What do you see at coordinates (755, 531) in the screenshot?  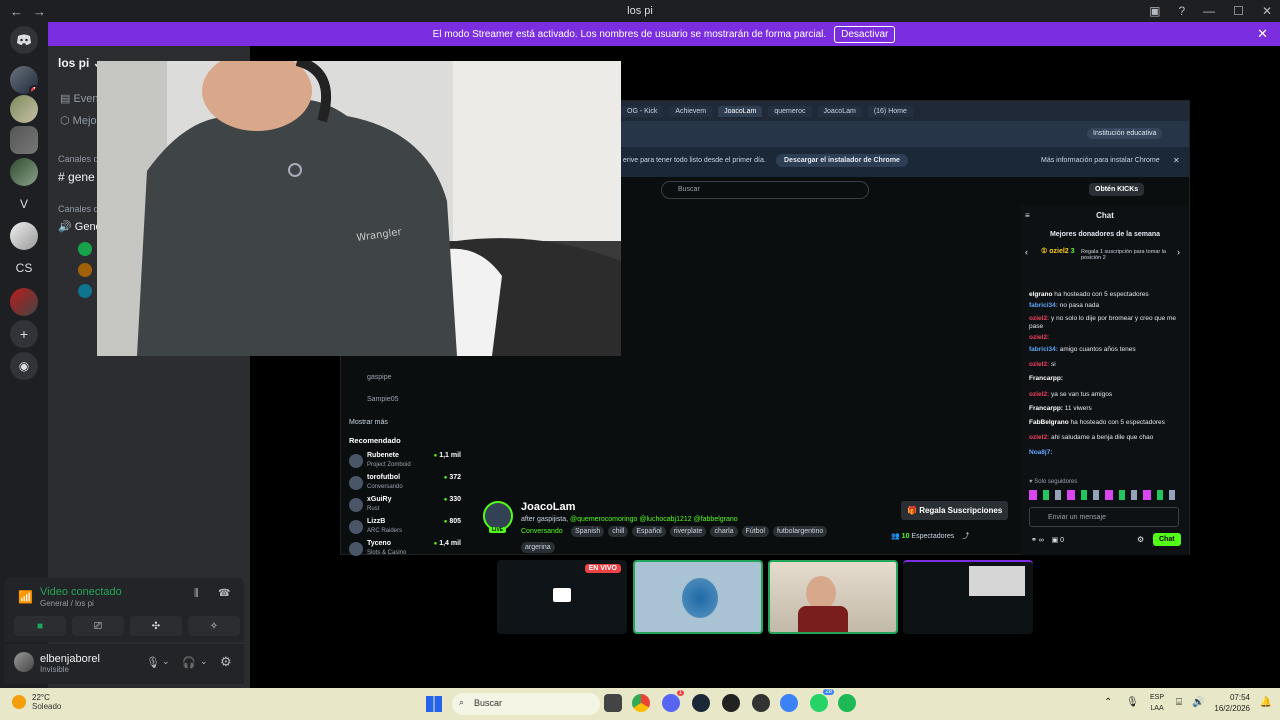 I see `tag: Fútbol` at bounding box center [755, 531].